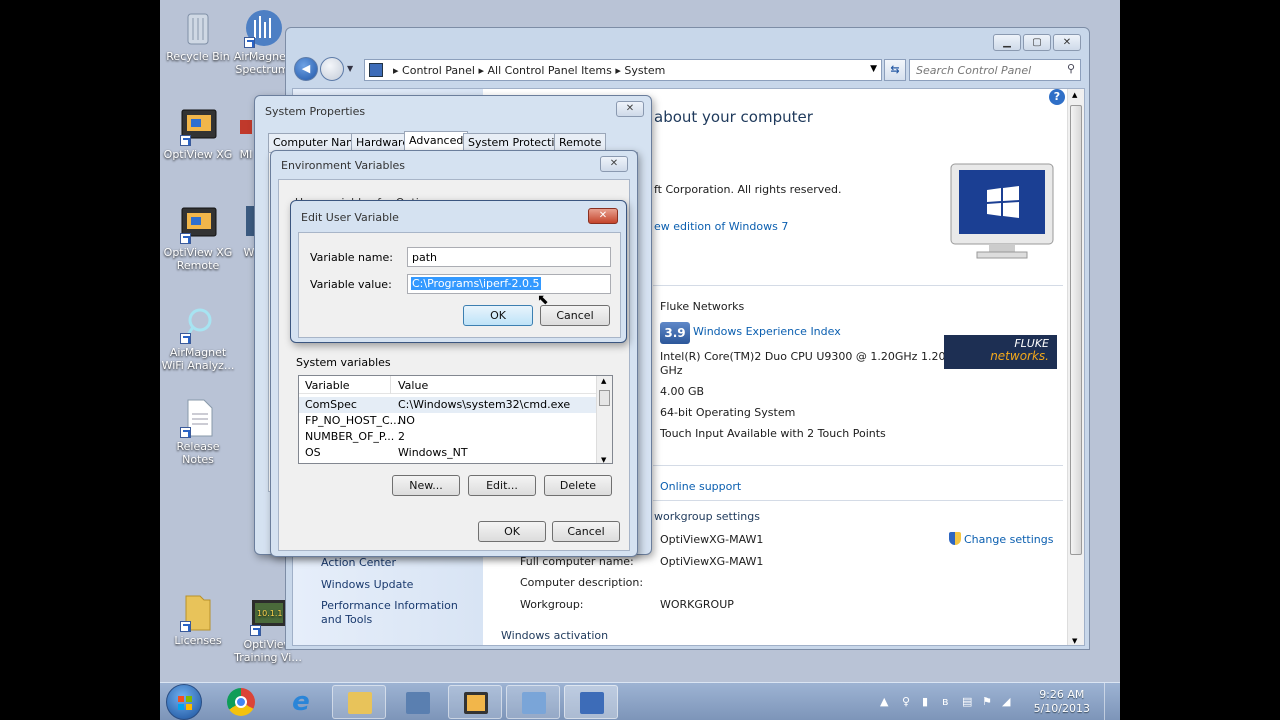 Image resolution: width=1280 pixels, height=720 pixels. Describe the element at coordinates (438, 70) in the screenshot. I see `breadcrumb-control-panel: Control Panel` at that location.